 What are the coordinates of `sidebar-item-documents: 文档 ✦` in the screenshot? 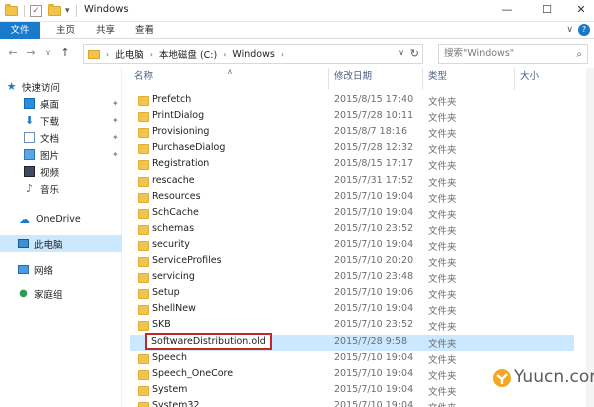 It's located at (61, 137).